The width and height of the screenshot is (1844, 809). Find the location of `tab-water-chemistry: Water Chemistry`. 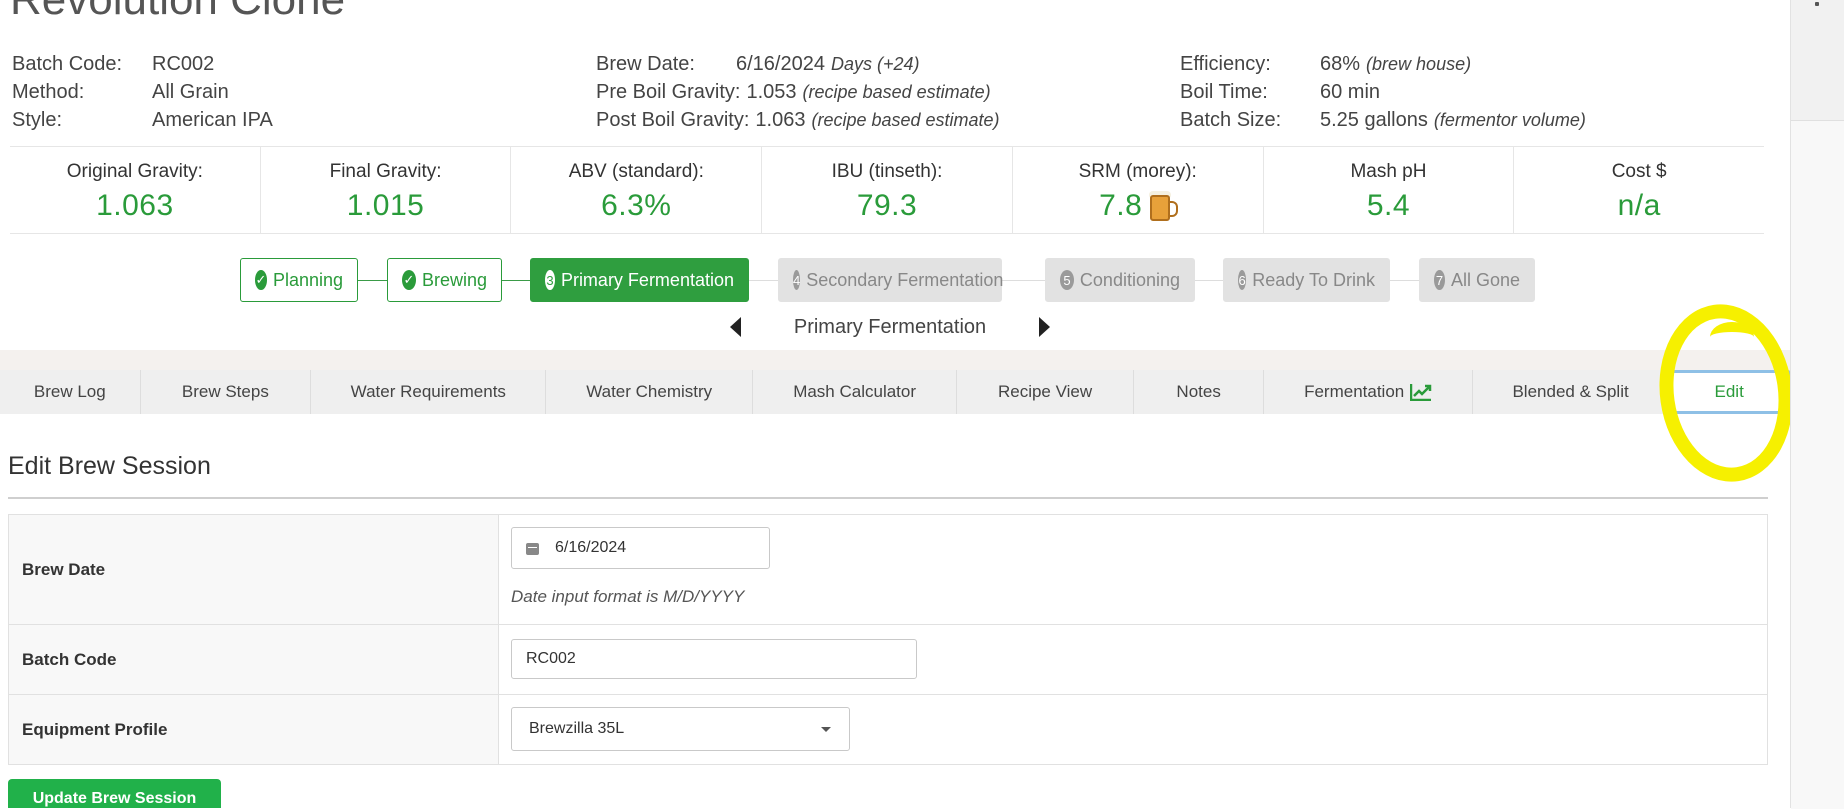

tab-water-chemistry: Water Chemistry is located at coordinates (649, 392).